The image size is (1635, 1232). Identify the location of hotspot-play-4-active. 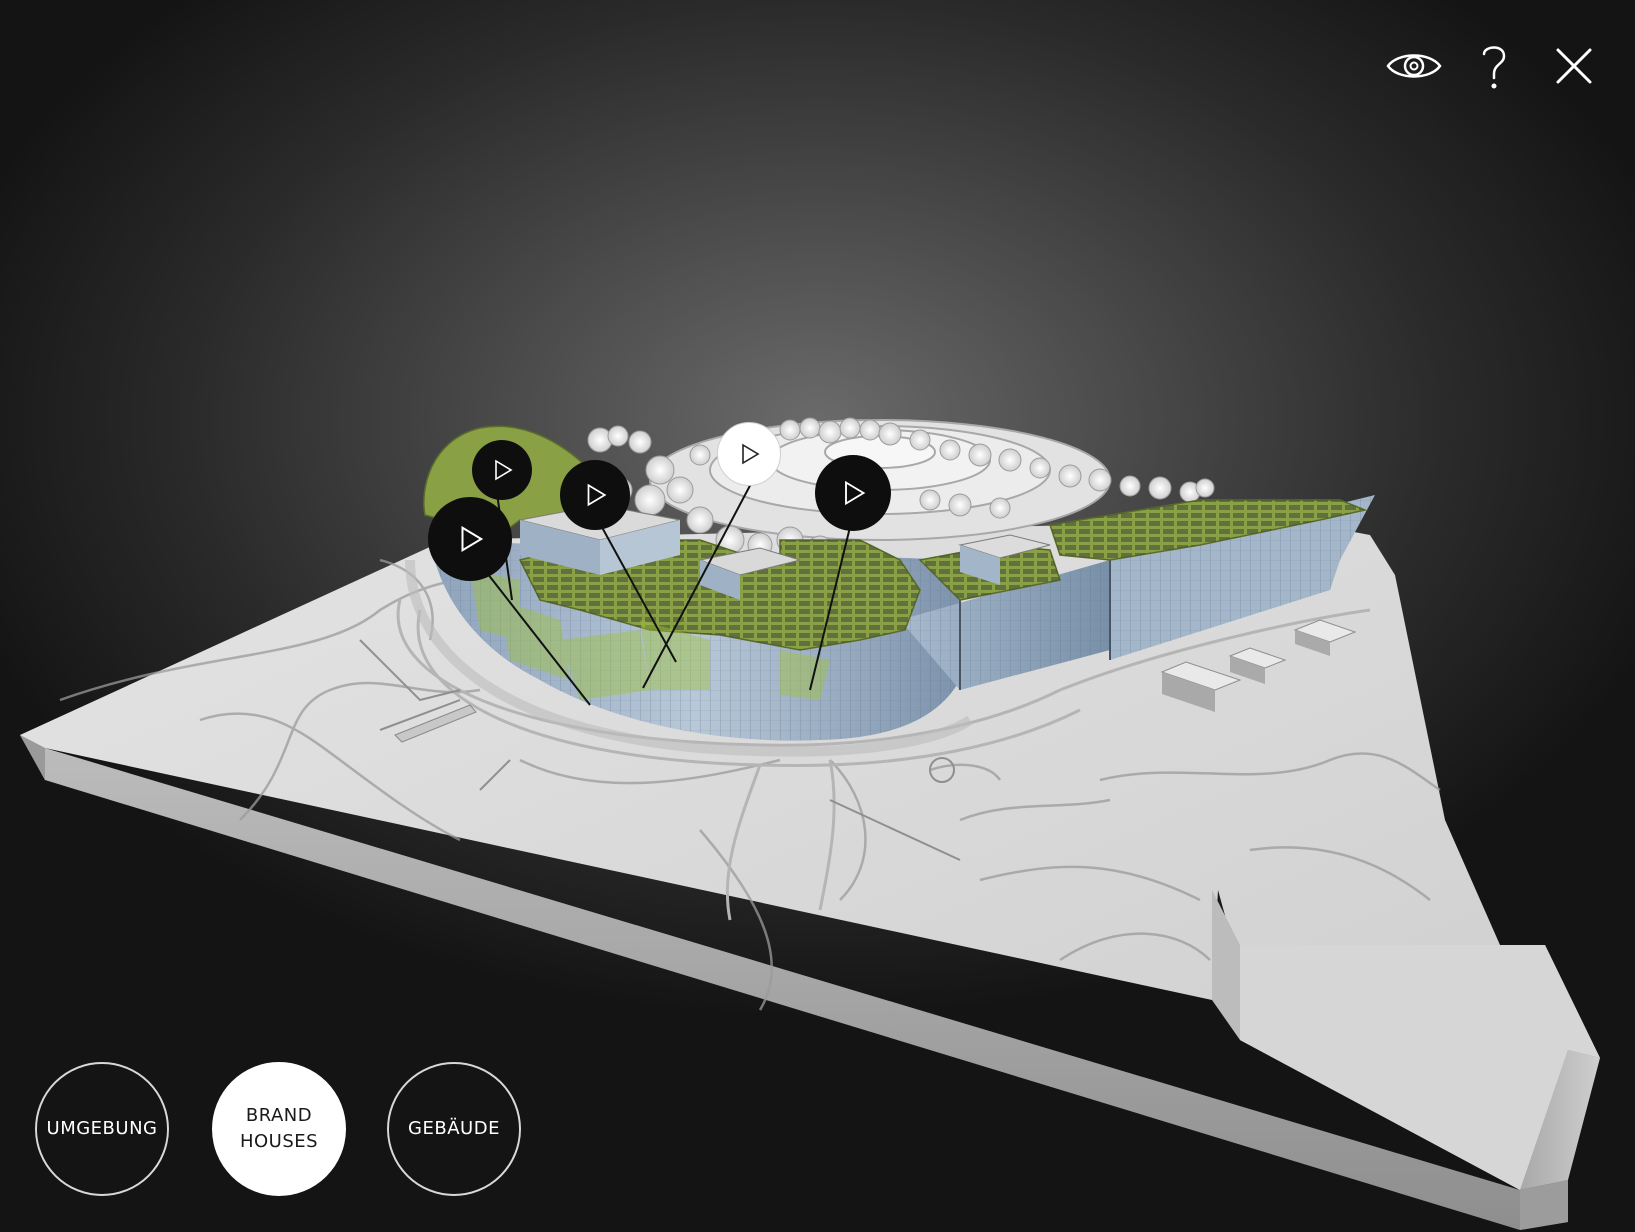
(749, 454).